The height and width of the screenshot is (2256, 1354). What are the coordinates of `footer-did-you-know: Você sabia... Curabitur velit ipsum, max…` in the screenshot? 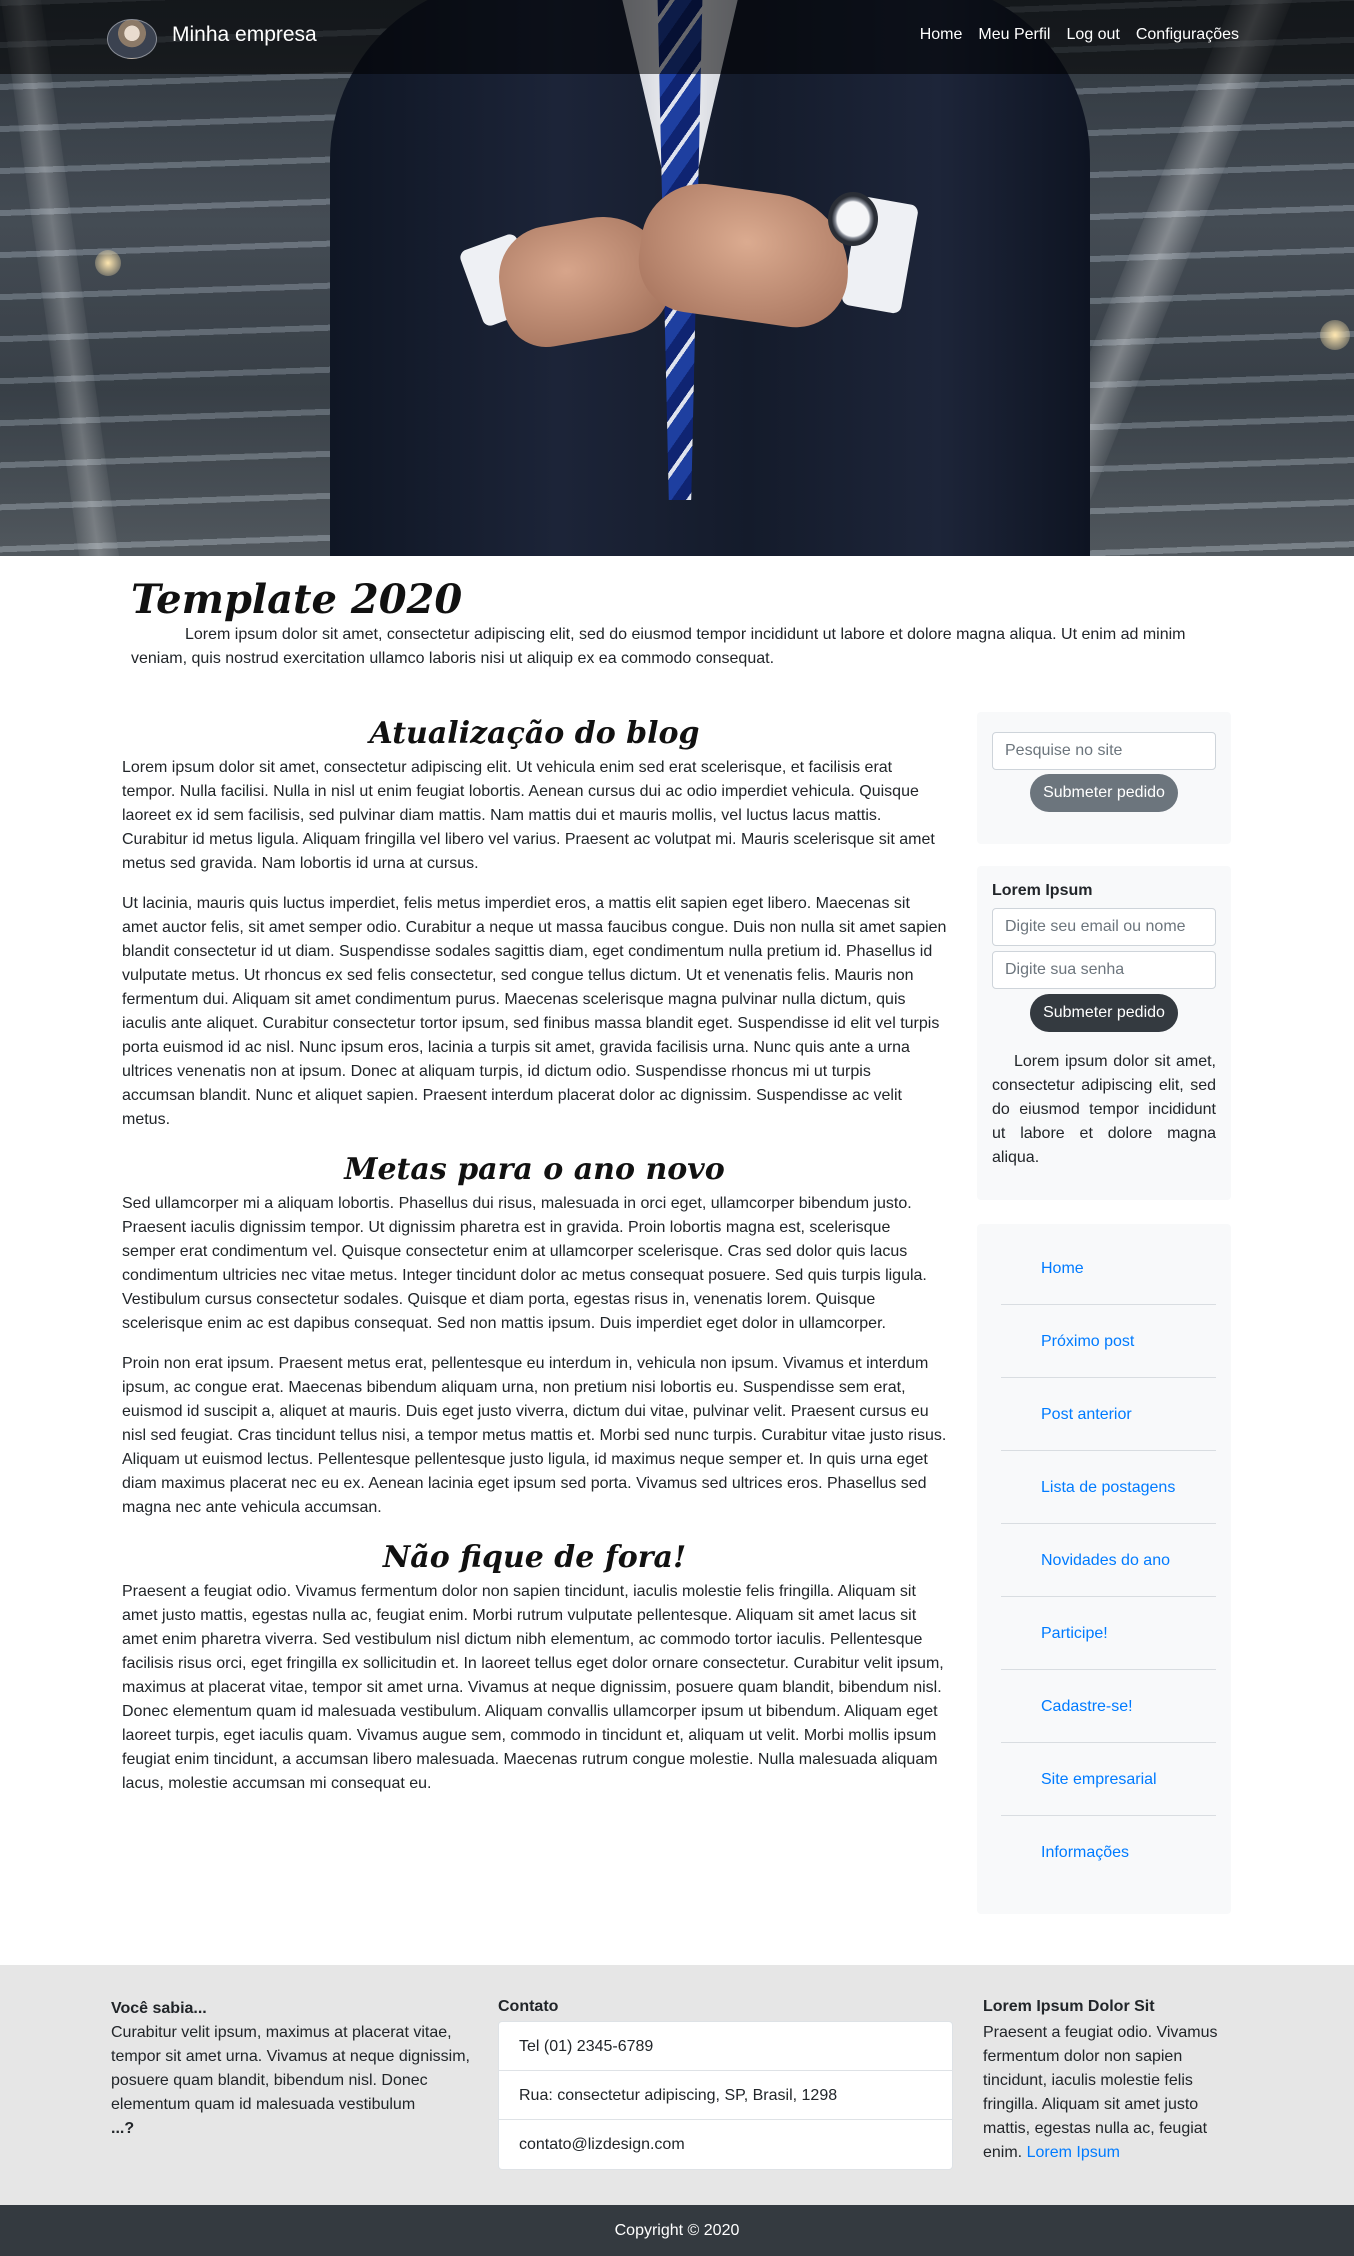 It's located at (291, 2069).